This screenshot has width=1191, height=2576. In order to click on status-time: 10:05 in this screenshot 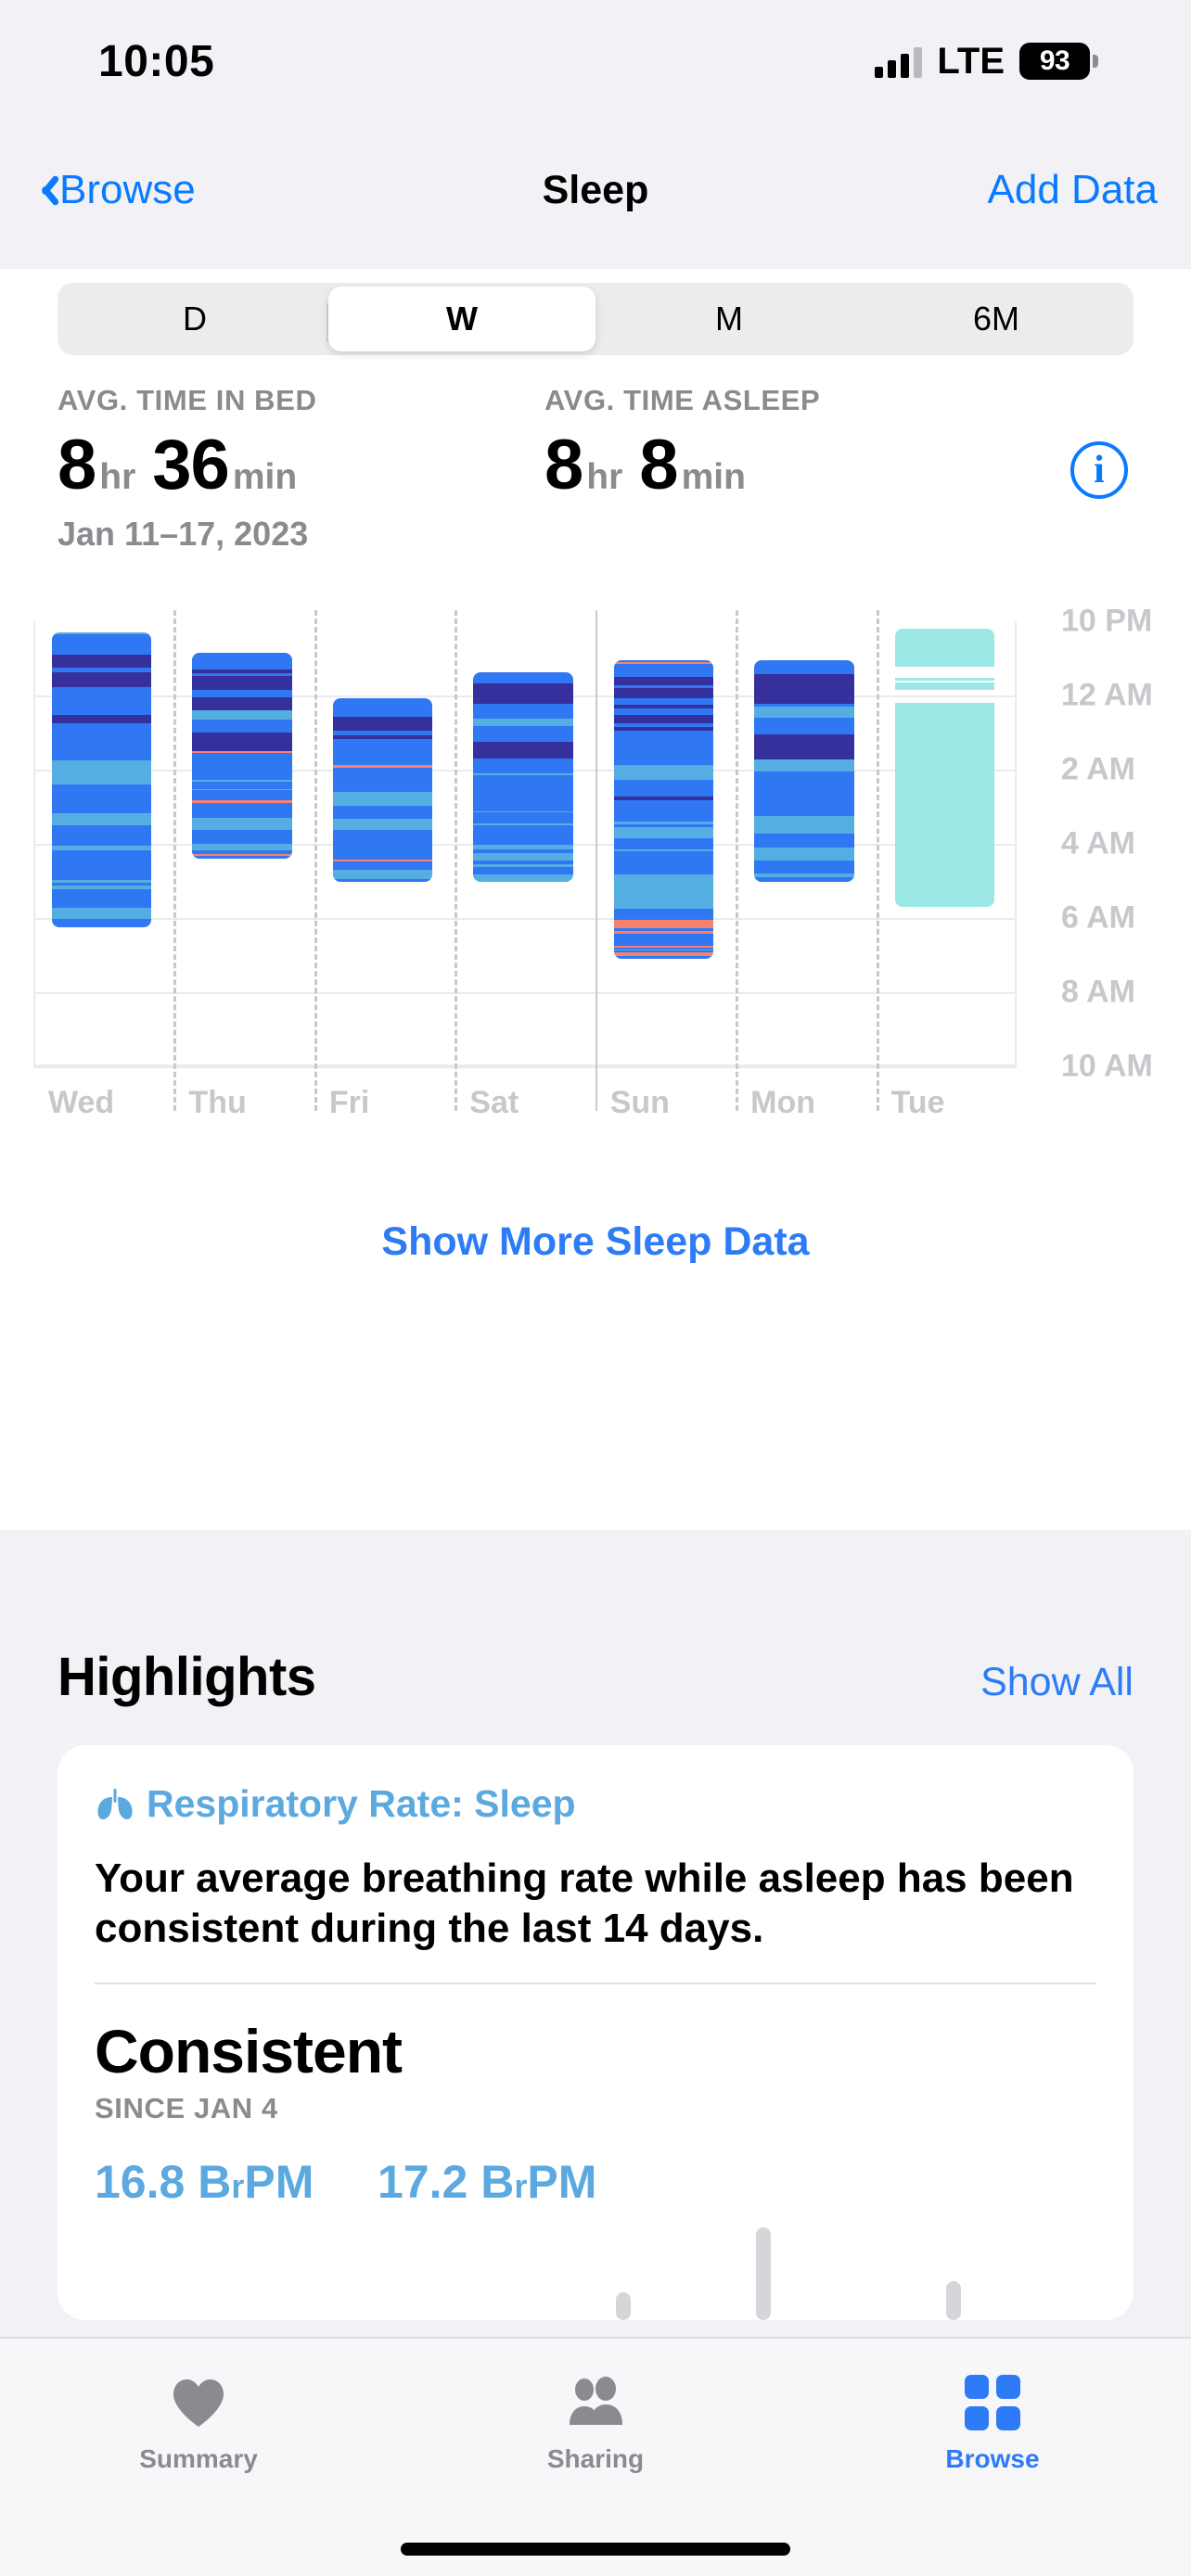, I will do `click(156, 61)`.